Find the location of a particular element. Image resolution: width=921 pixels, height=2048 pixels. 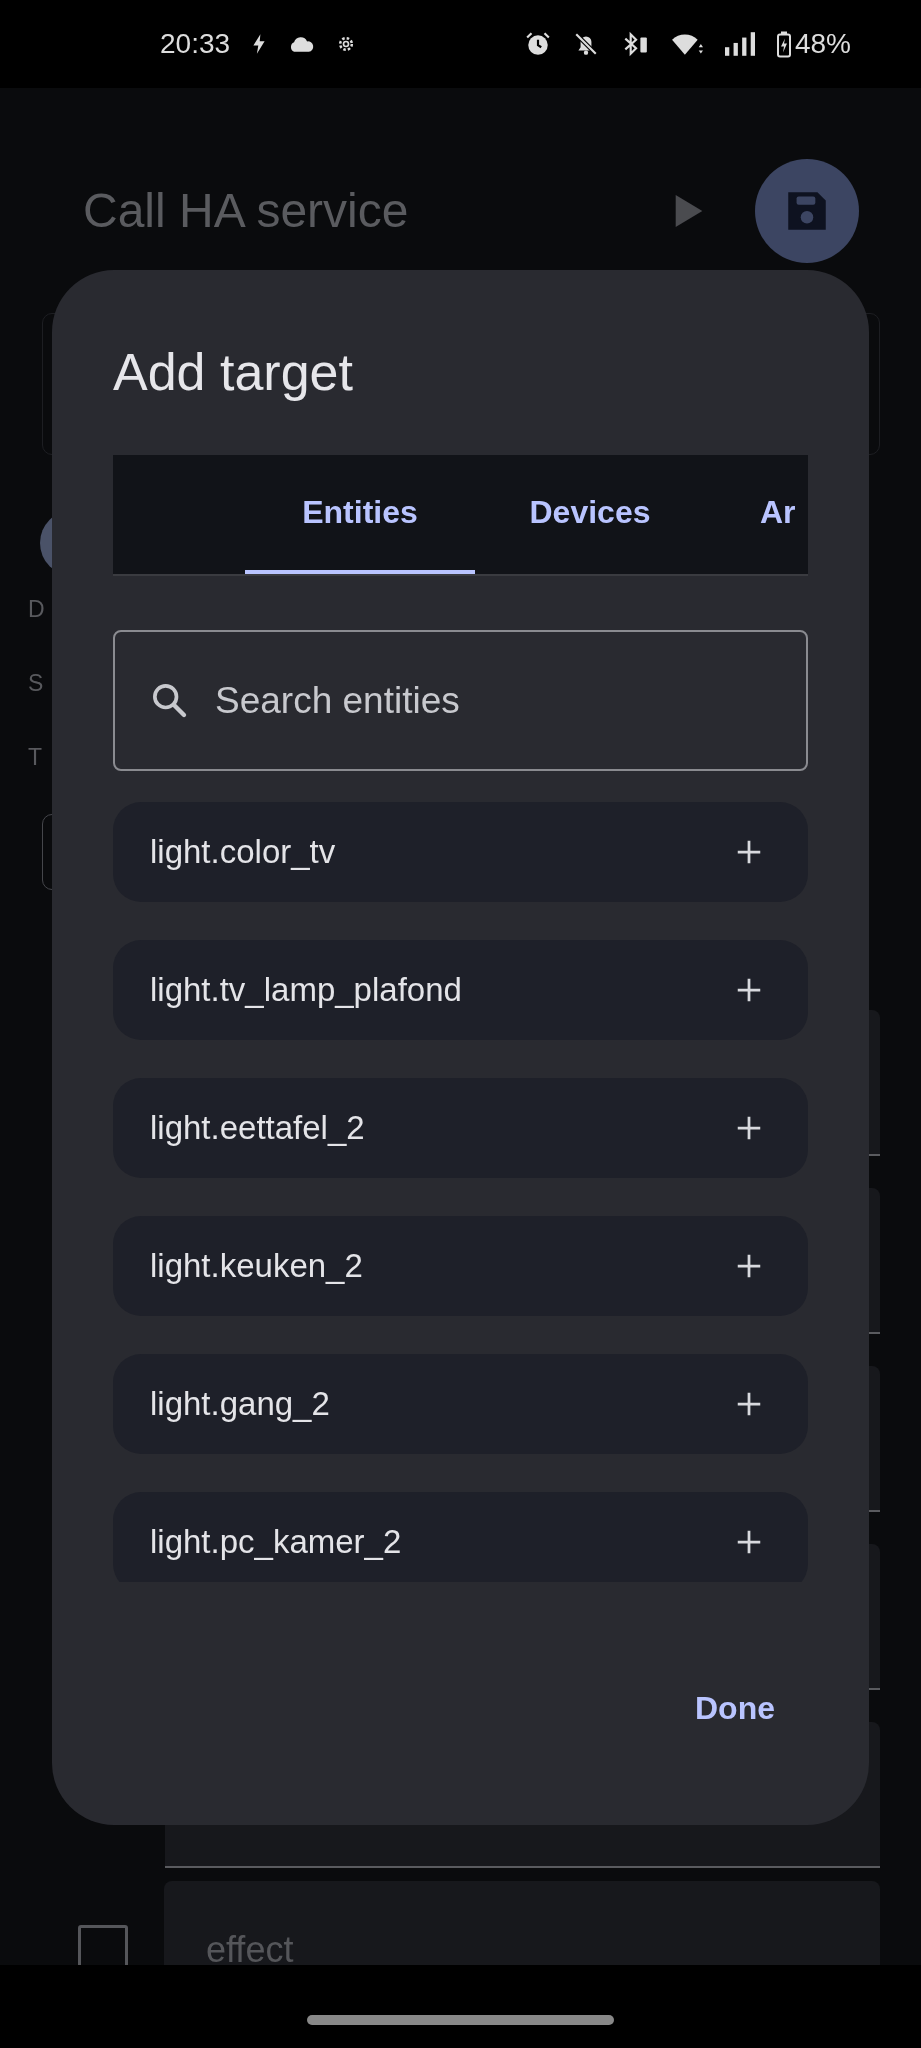

entity-name: light.gang_2 is located at coordinates (240, 1404).